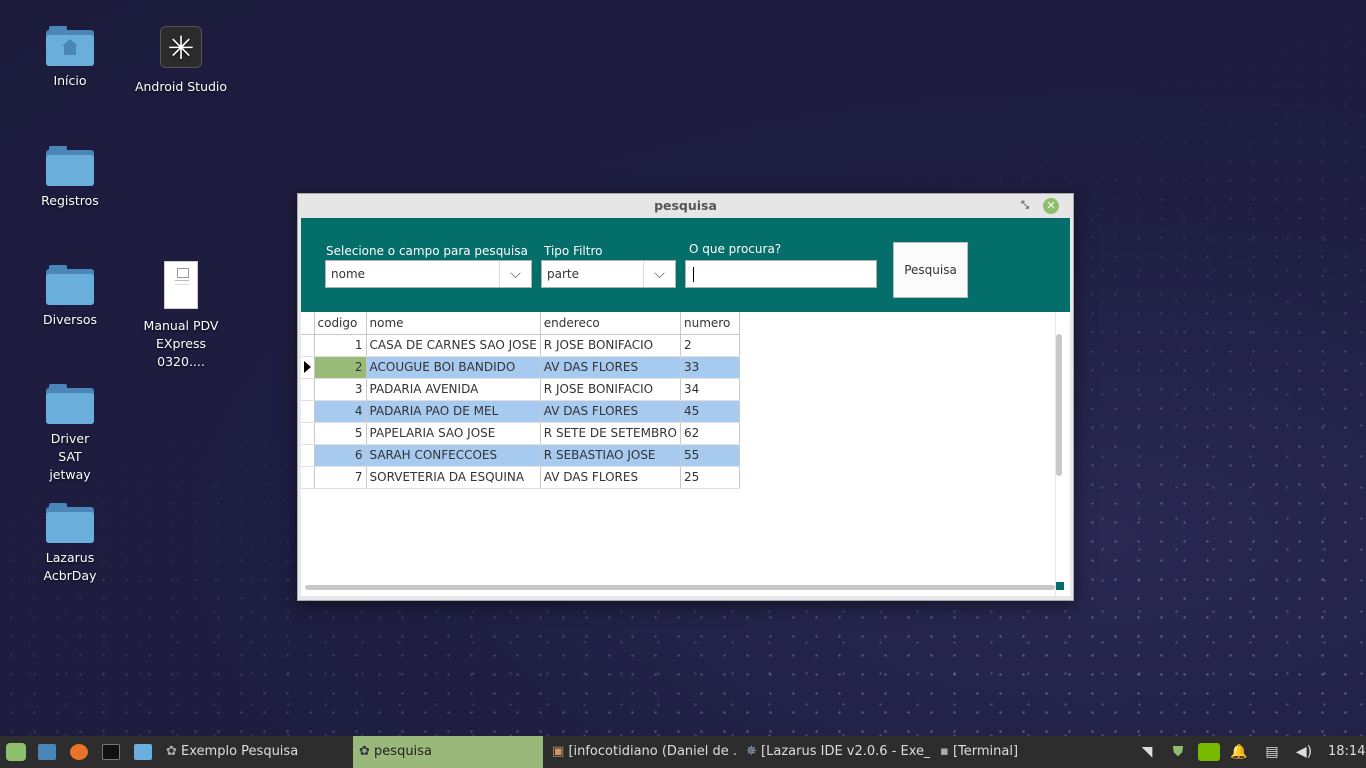  I want to click on cell-nome: ACOUGUE BOI BANDIDO, so click(453, 367).